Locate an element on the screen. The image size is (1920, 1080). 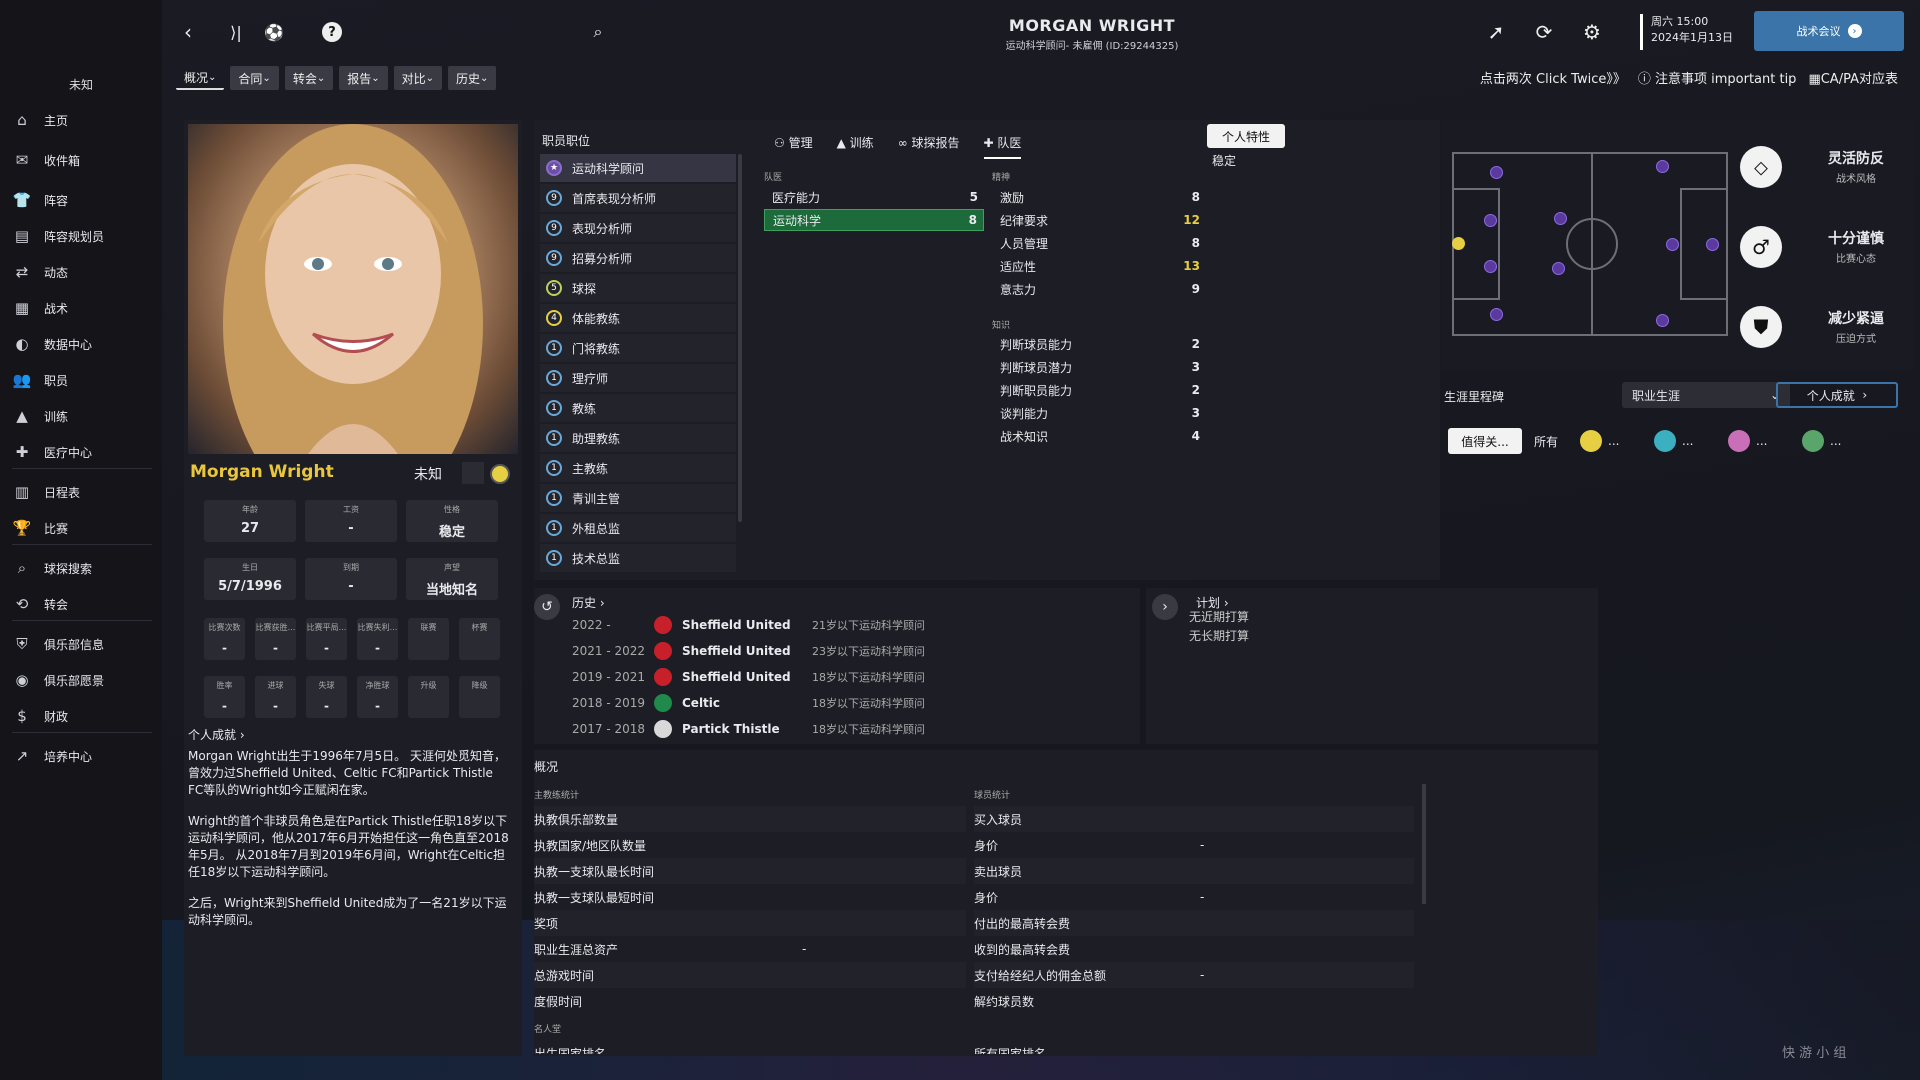
role-item: 5 球探 is located at coordinates (638, 288).